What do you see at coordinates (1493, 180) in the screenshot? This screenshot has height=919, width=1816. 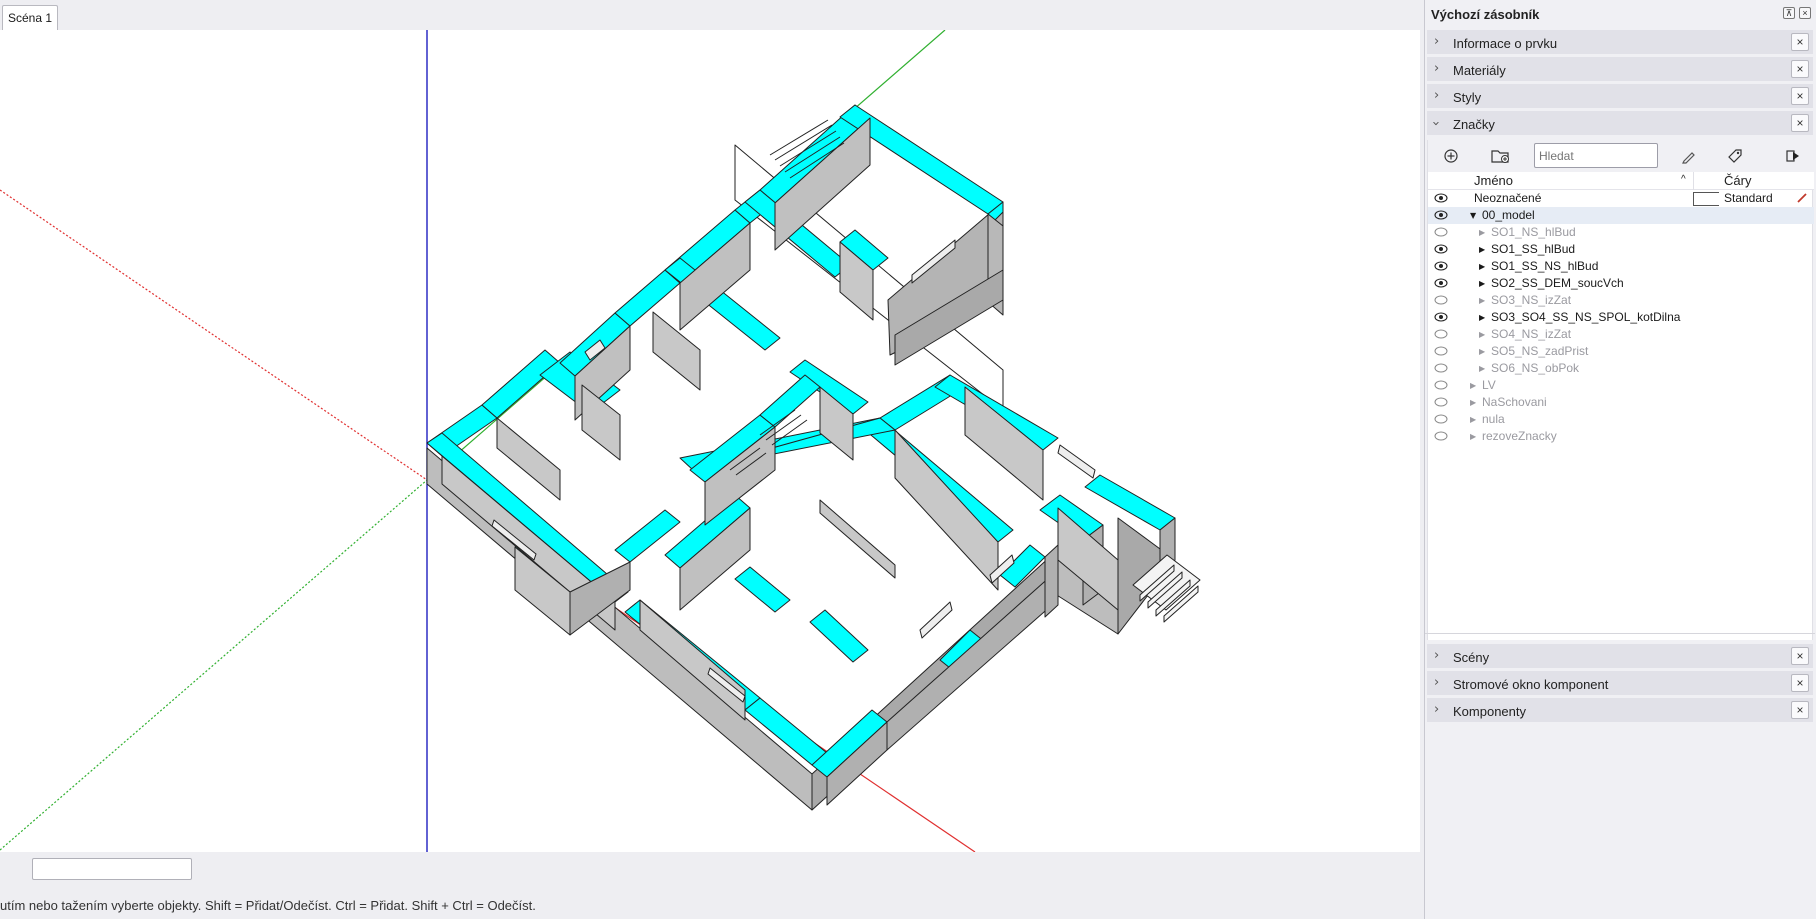 I see `column-name-header: Jméno` at bounding box center [1493, 180].